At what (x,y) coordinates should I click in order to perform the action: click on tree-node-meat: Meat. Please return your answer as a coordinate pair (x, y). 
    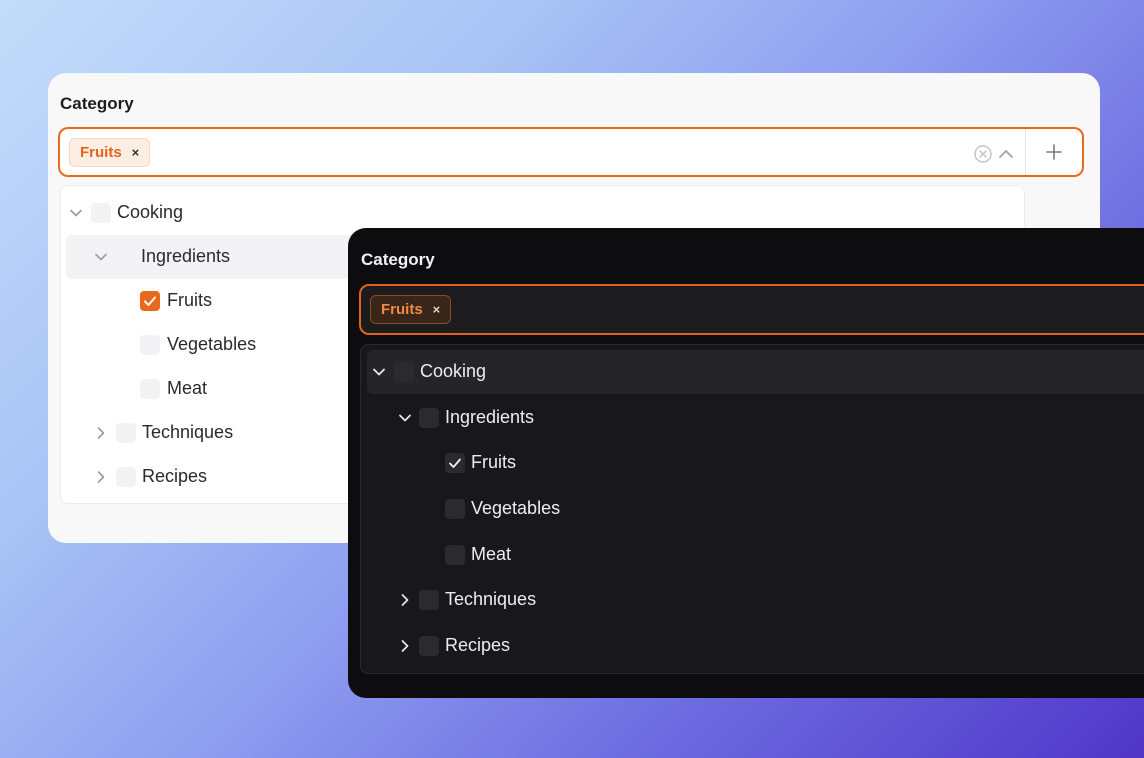
    Looking at the image, I should click on (752, 555).